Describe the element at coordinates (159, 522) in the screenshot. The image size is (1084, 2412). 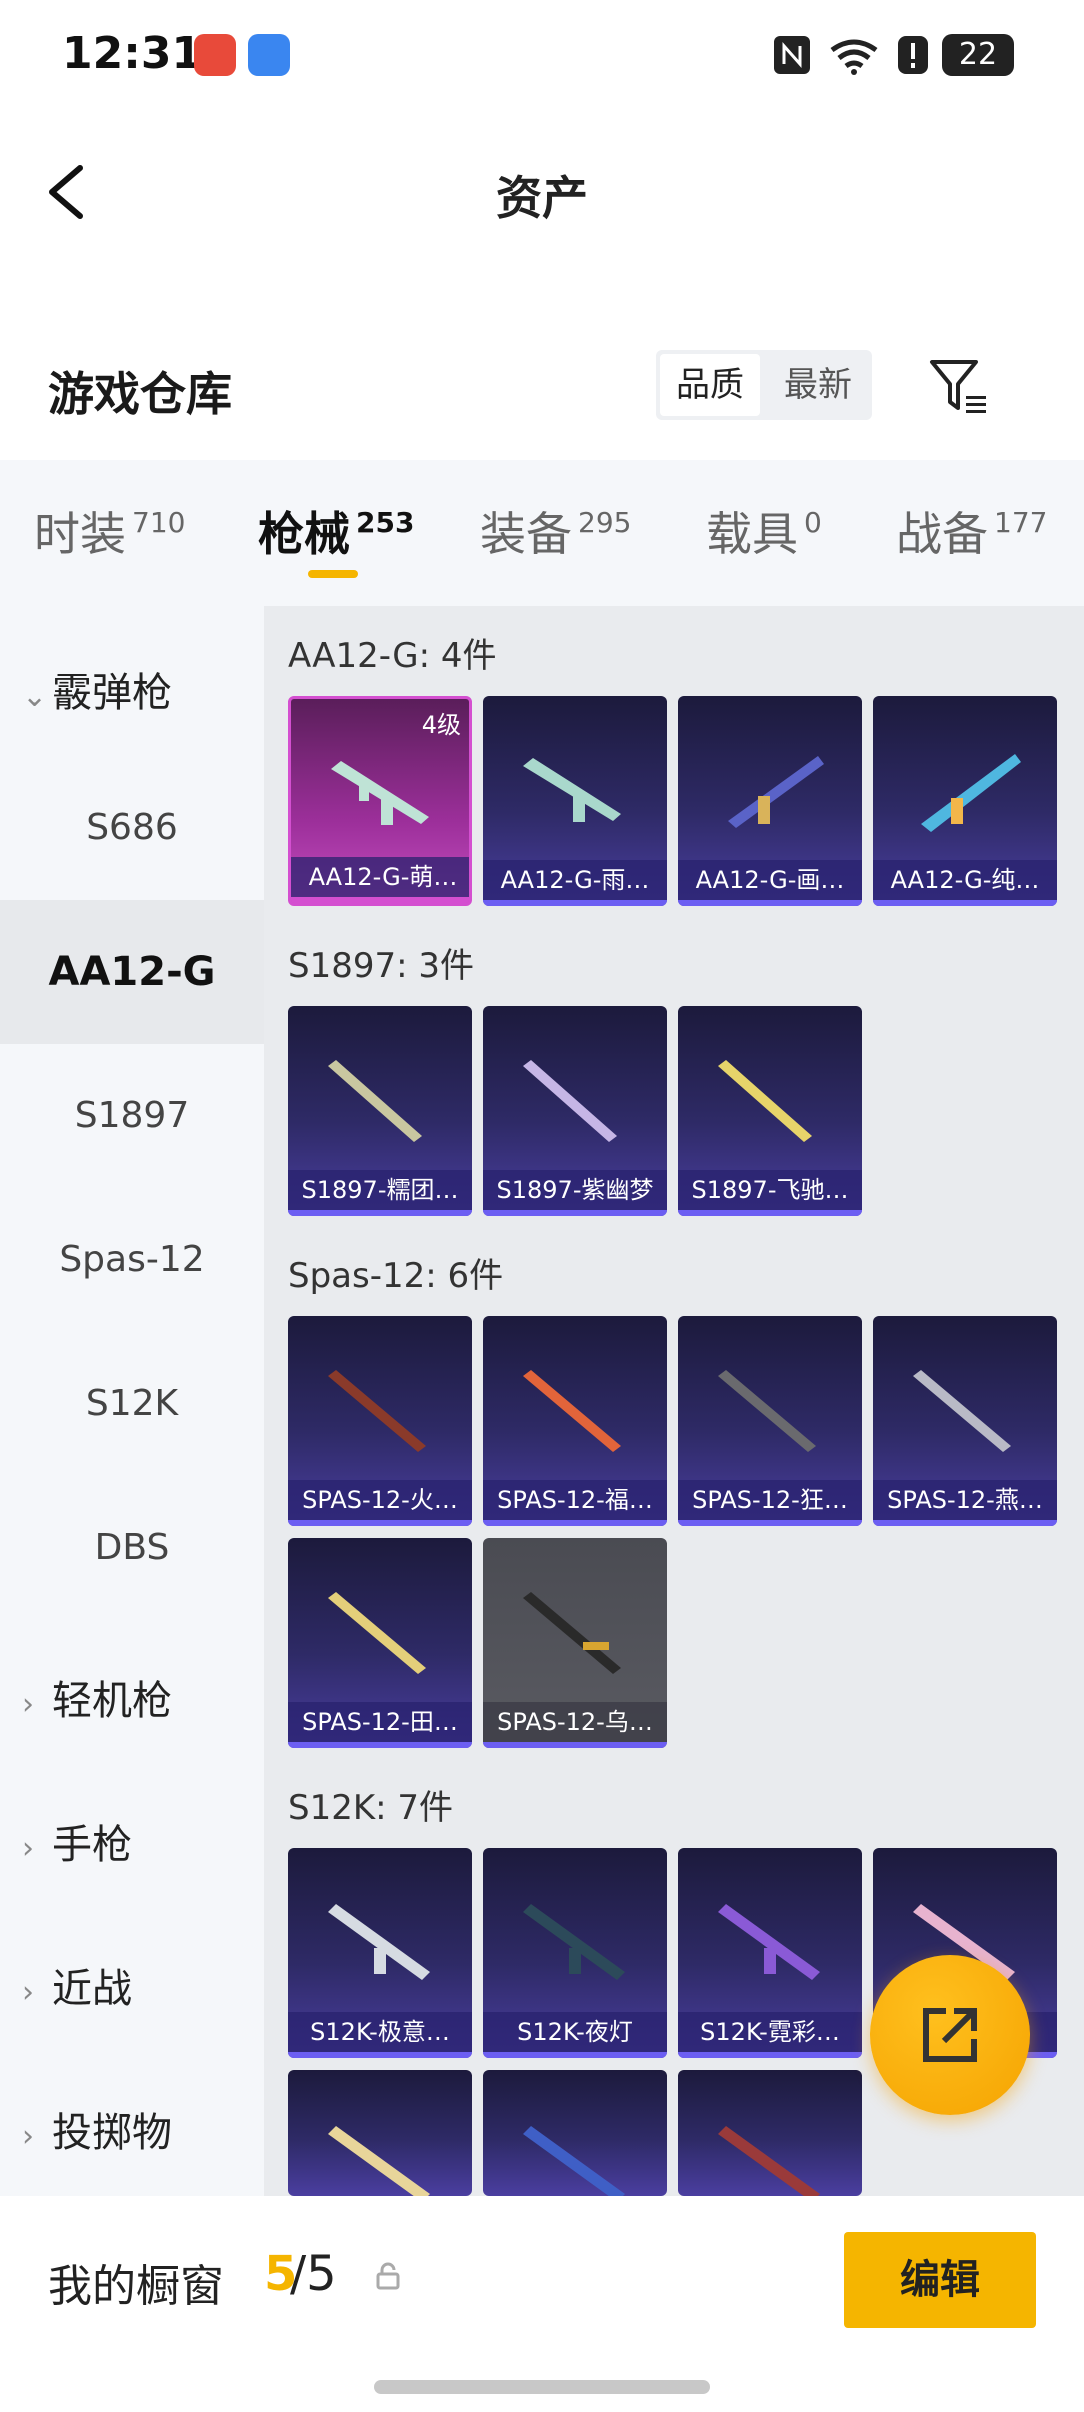
I see `tab-count: 710` at that location.